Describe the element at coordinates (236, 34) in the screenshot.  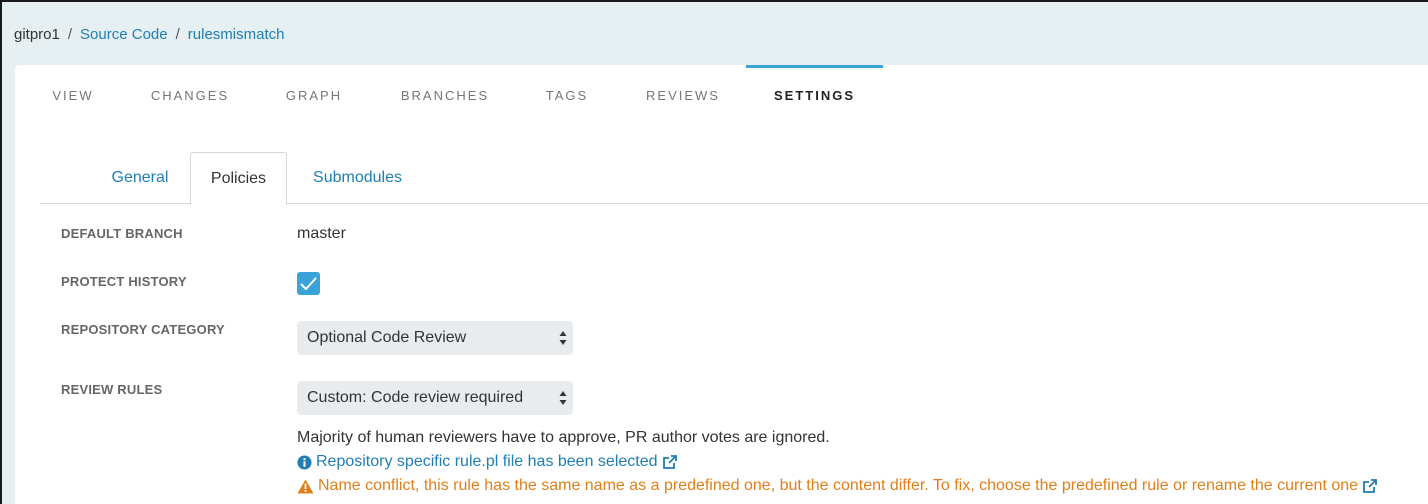
I see `breadcrumb-repo: rulesmismatch` at that location.